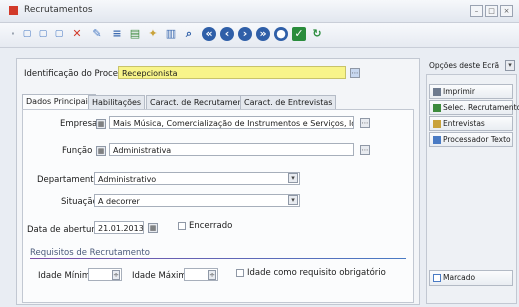  Describe the element at coordinates (232, 72) in the screenshot. I see `process-field: Recepcionista` at that location.